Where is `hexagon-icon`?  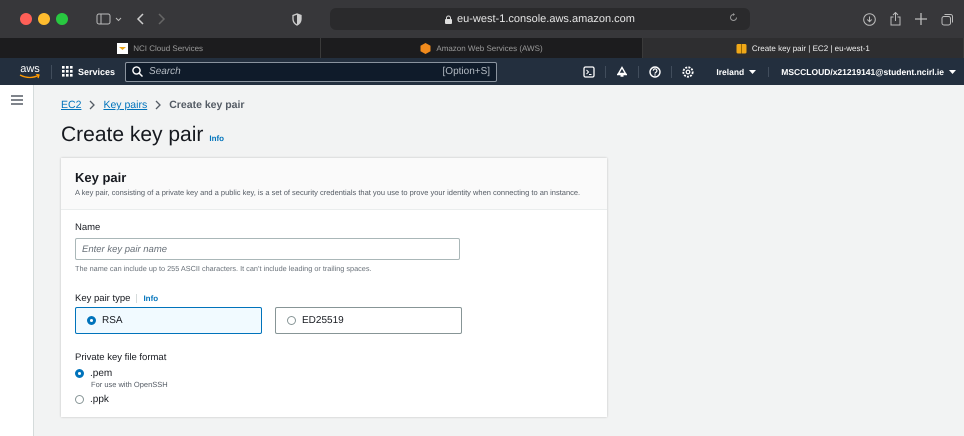 hexagon-icon is located at coordinates (426, 48).